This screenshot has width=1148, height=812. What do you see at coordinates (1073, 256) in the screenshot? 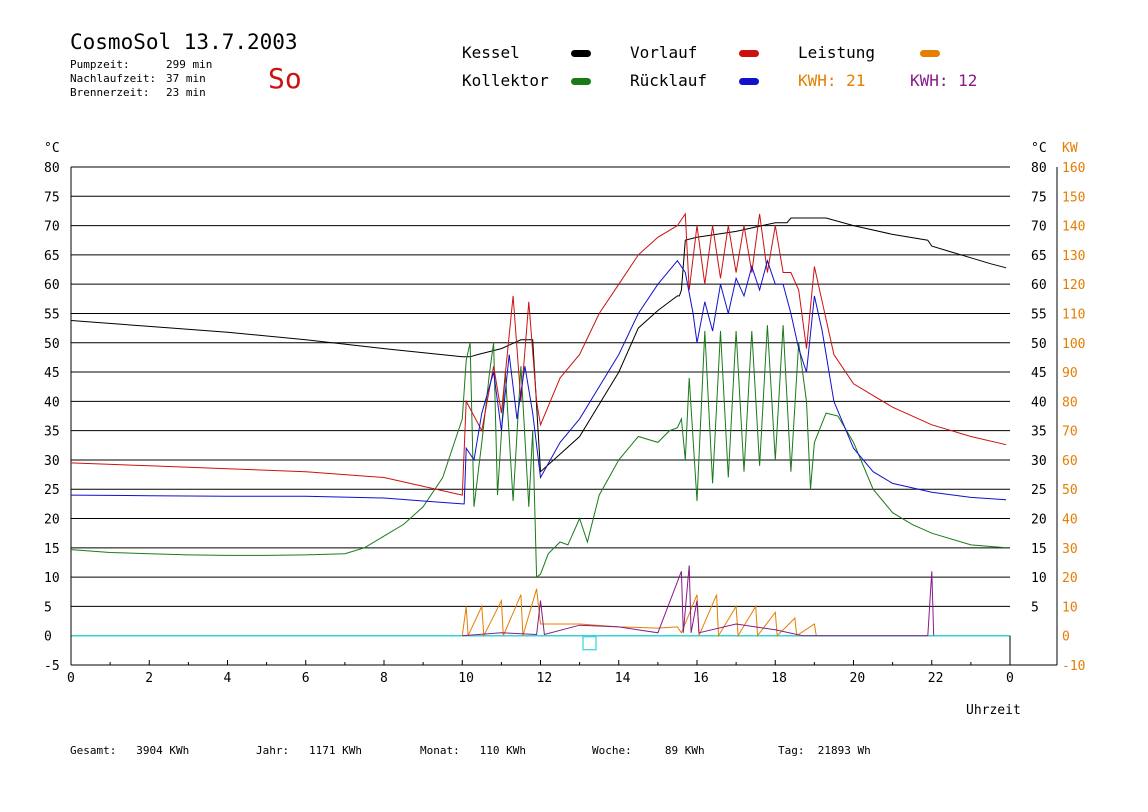
I see `y-tick-kw: 130` at bounding box center [1073, 256].